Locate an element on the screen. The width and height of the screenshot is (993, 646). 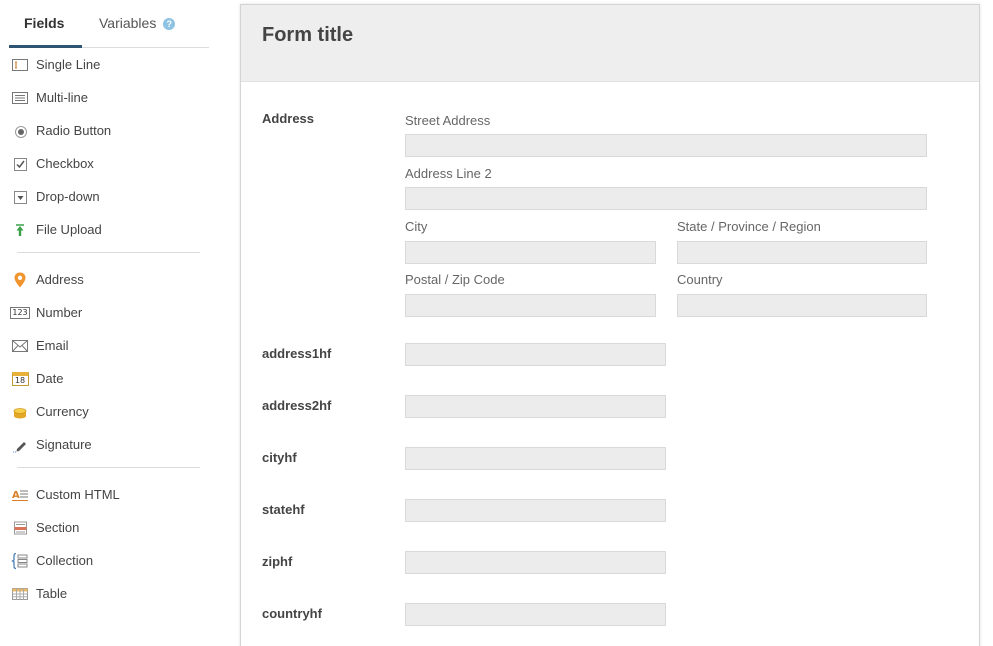
field-address: Address is located at coordinates (108, 280).